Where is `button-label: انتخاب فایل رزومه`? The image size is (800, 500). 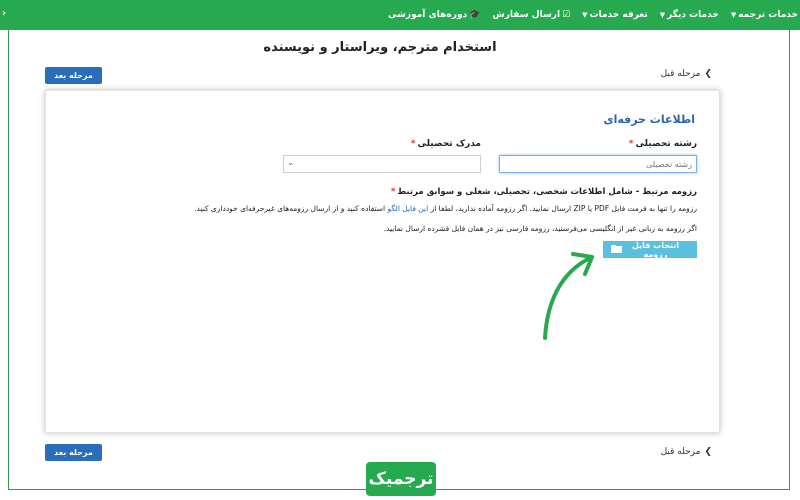
button-label: انتخاب فایل رزومه is located at coordinates (655, 249).